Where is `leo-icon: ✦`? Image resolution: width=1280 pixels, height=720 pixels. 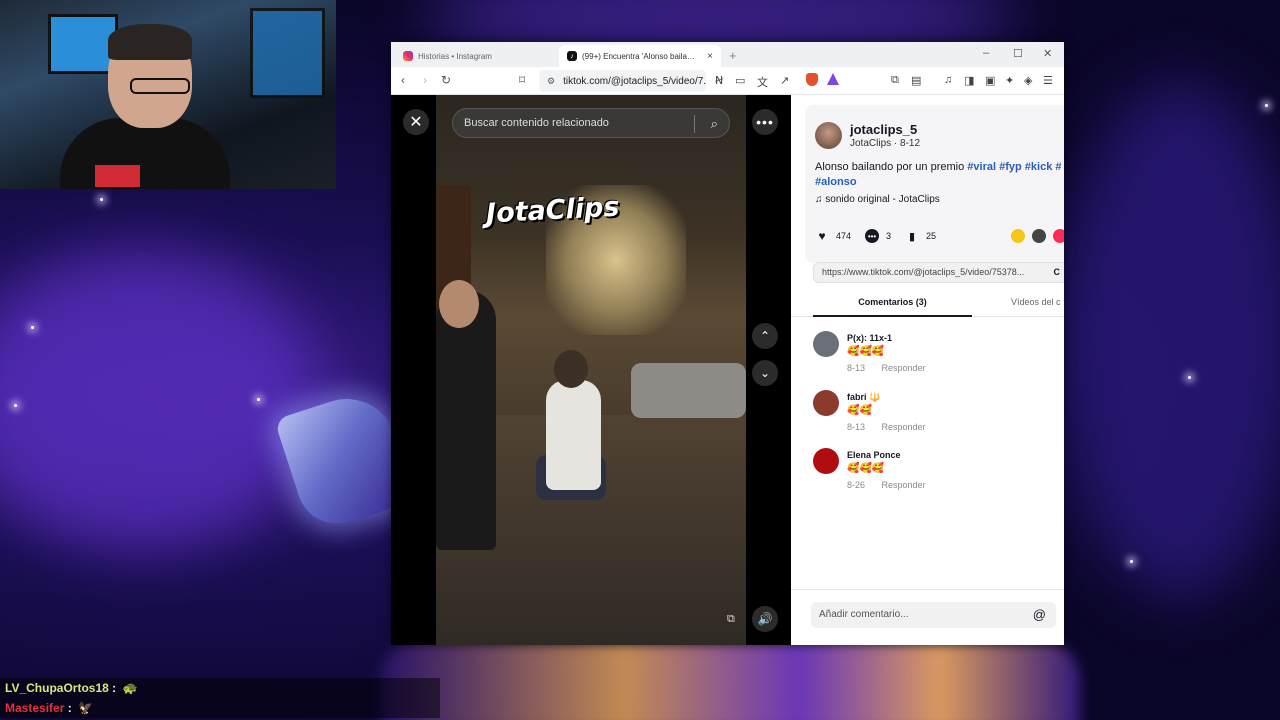
leo-icon: ✦ is located at coordinates (1009, 80).